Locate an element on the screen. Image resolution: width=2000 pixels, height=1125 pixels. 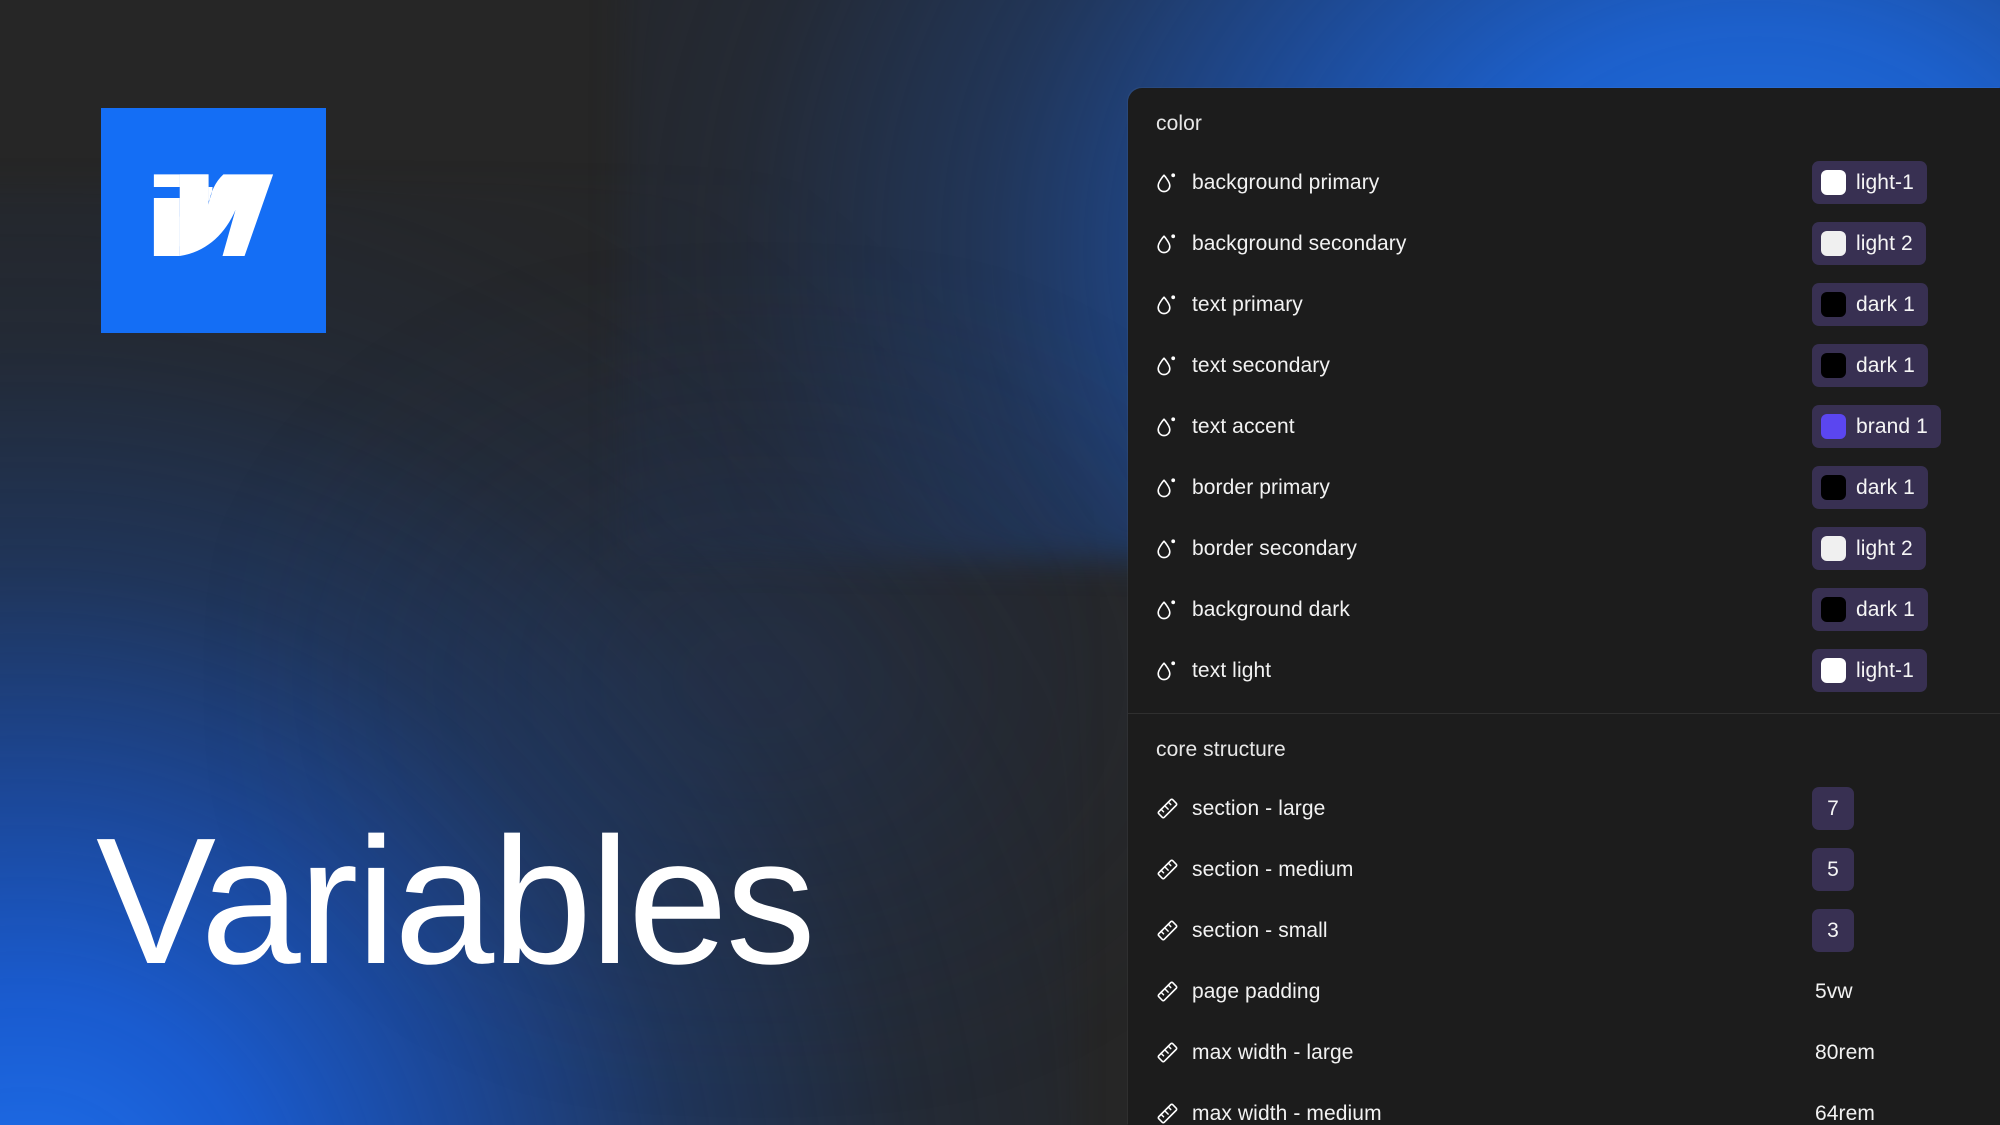
number-chip: 3 is located at coordinates (1833, 930).